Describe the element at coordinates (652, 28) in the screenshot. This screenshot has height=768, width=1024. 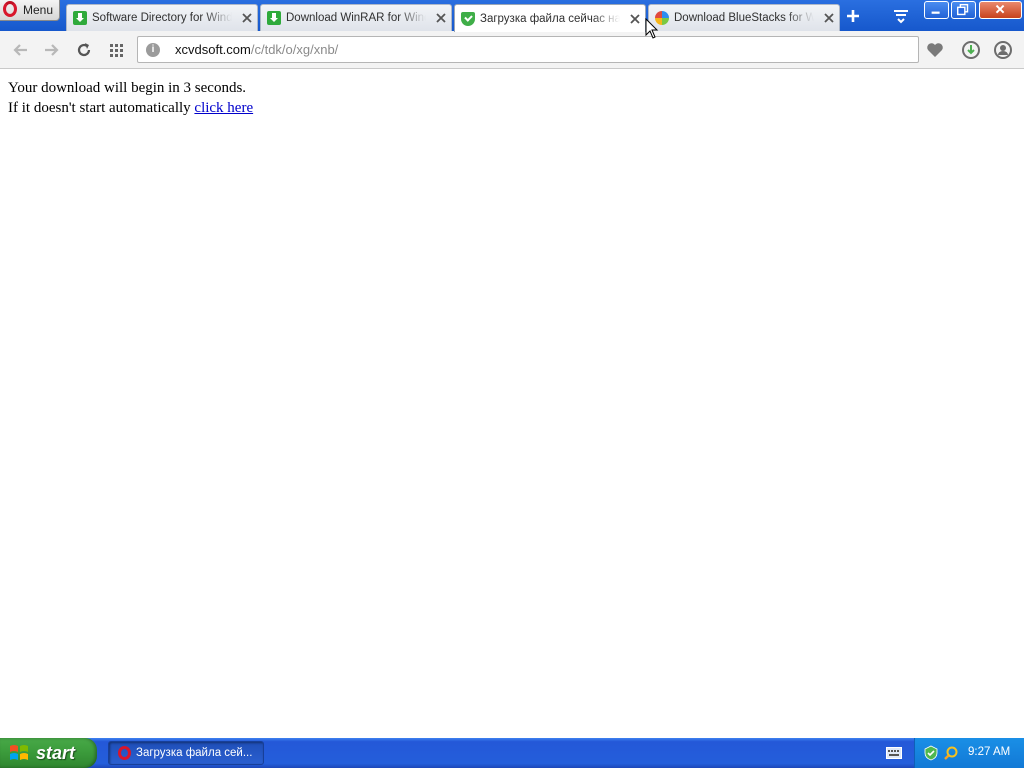
I see `mouse-pointer-icon` at that location.